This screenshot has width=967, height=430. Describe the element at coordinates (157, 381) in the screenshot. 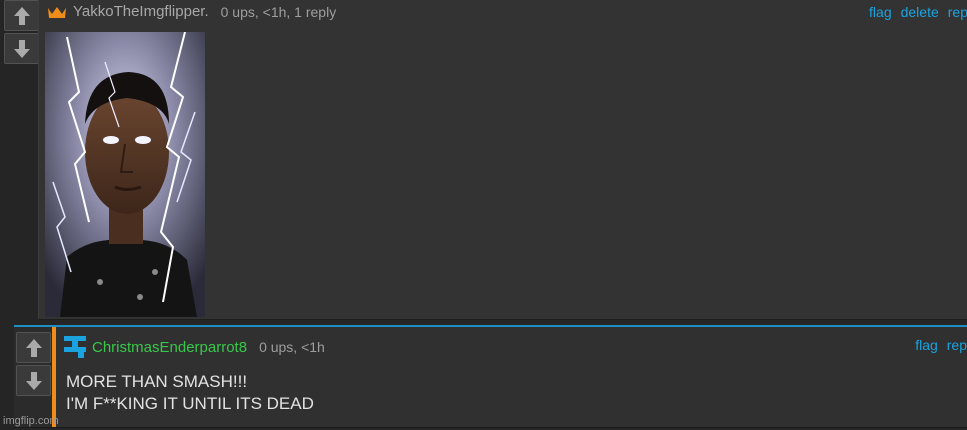

I see `comment-text-line: MORE THAN SMASH!!!` at that location.